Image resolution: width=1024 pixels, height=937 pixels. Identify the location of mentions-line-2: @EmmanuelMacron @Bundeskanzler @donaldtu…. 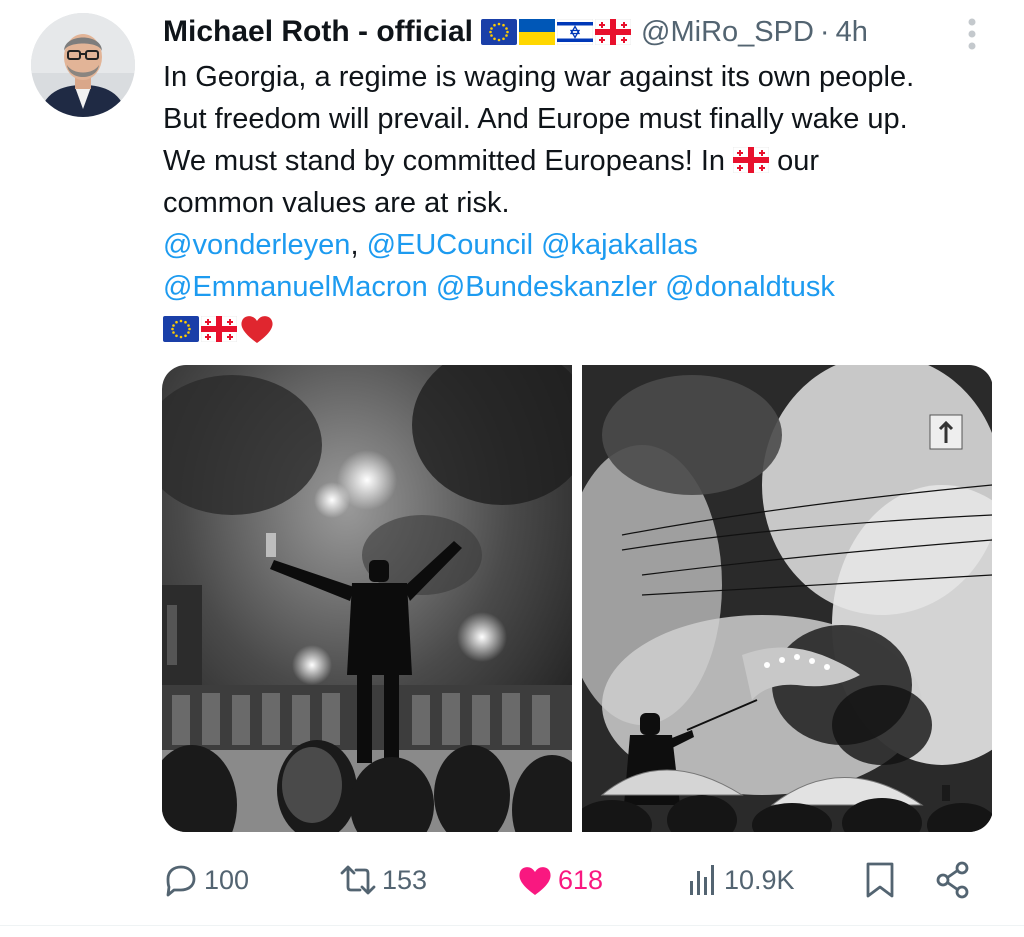
(583, 287).